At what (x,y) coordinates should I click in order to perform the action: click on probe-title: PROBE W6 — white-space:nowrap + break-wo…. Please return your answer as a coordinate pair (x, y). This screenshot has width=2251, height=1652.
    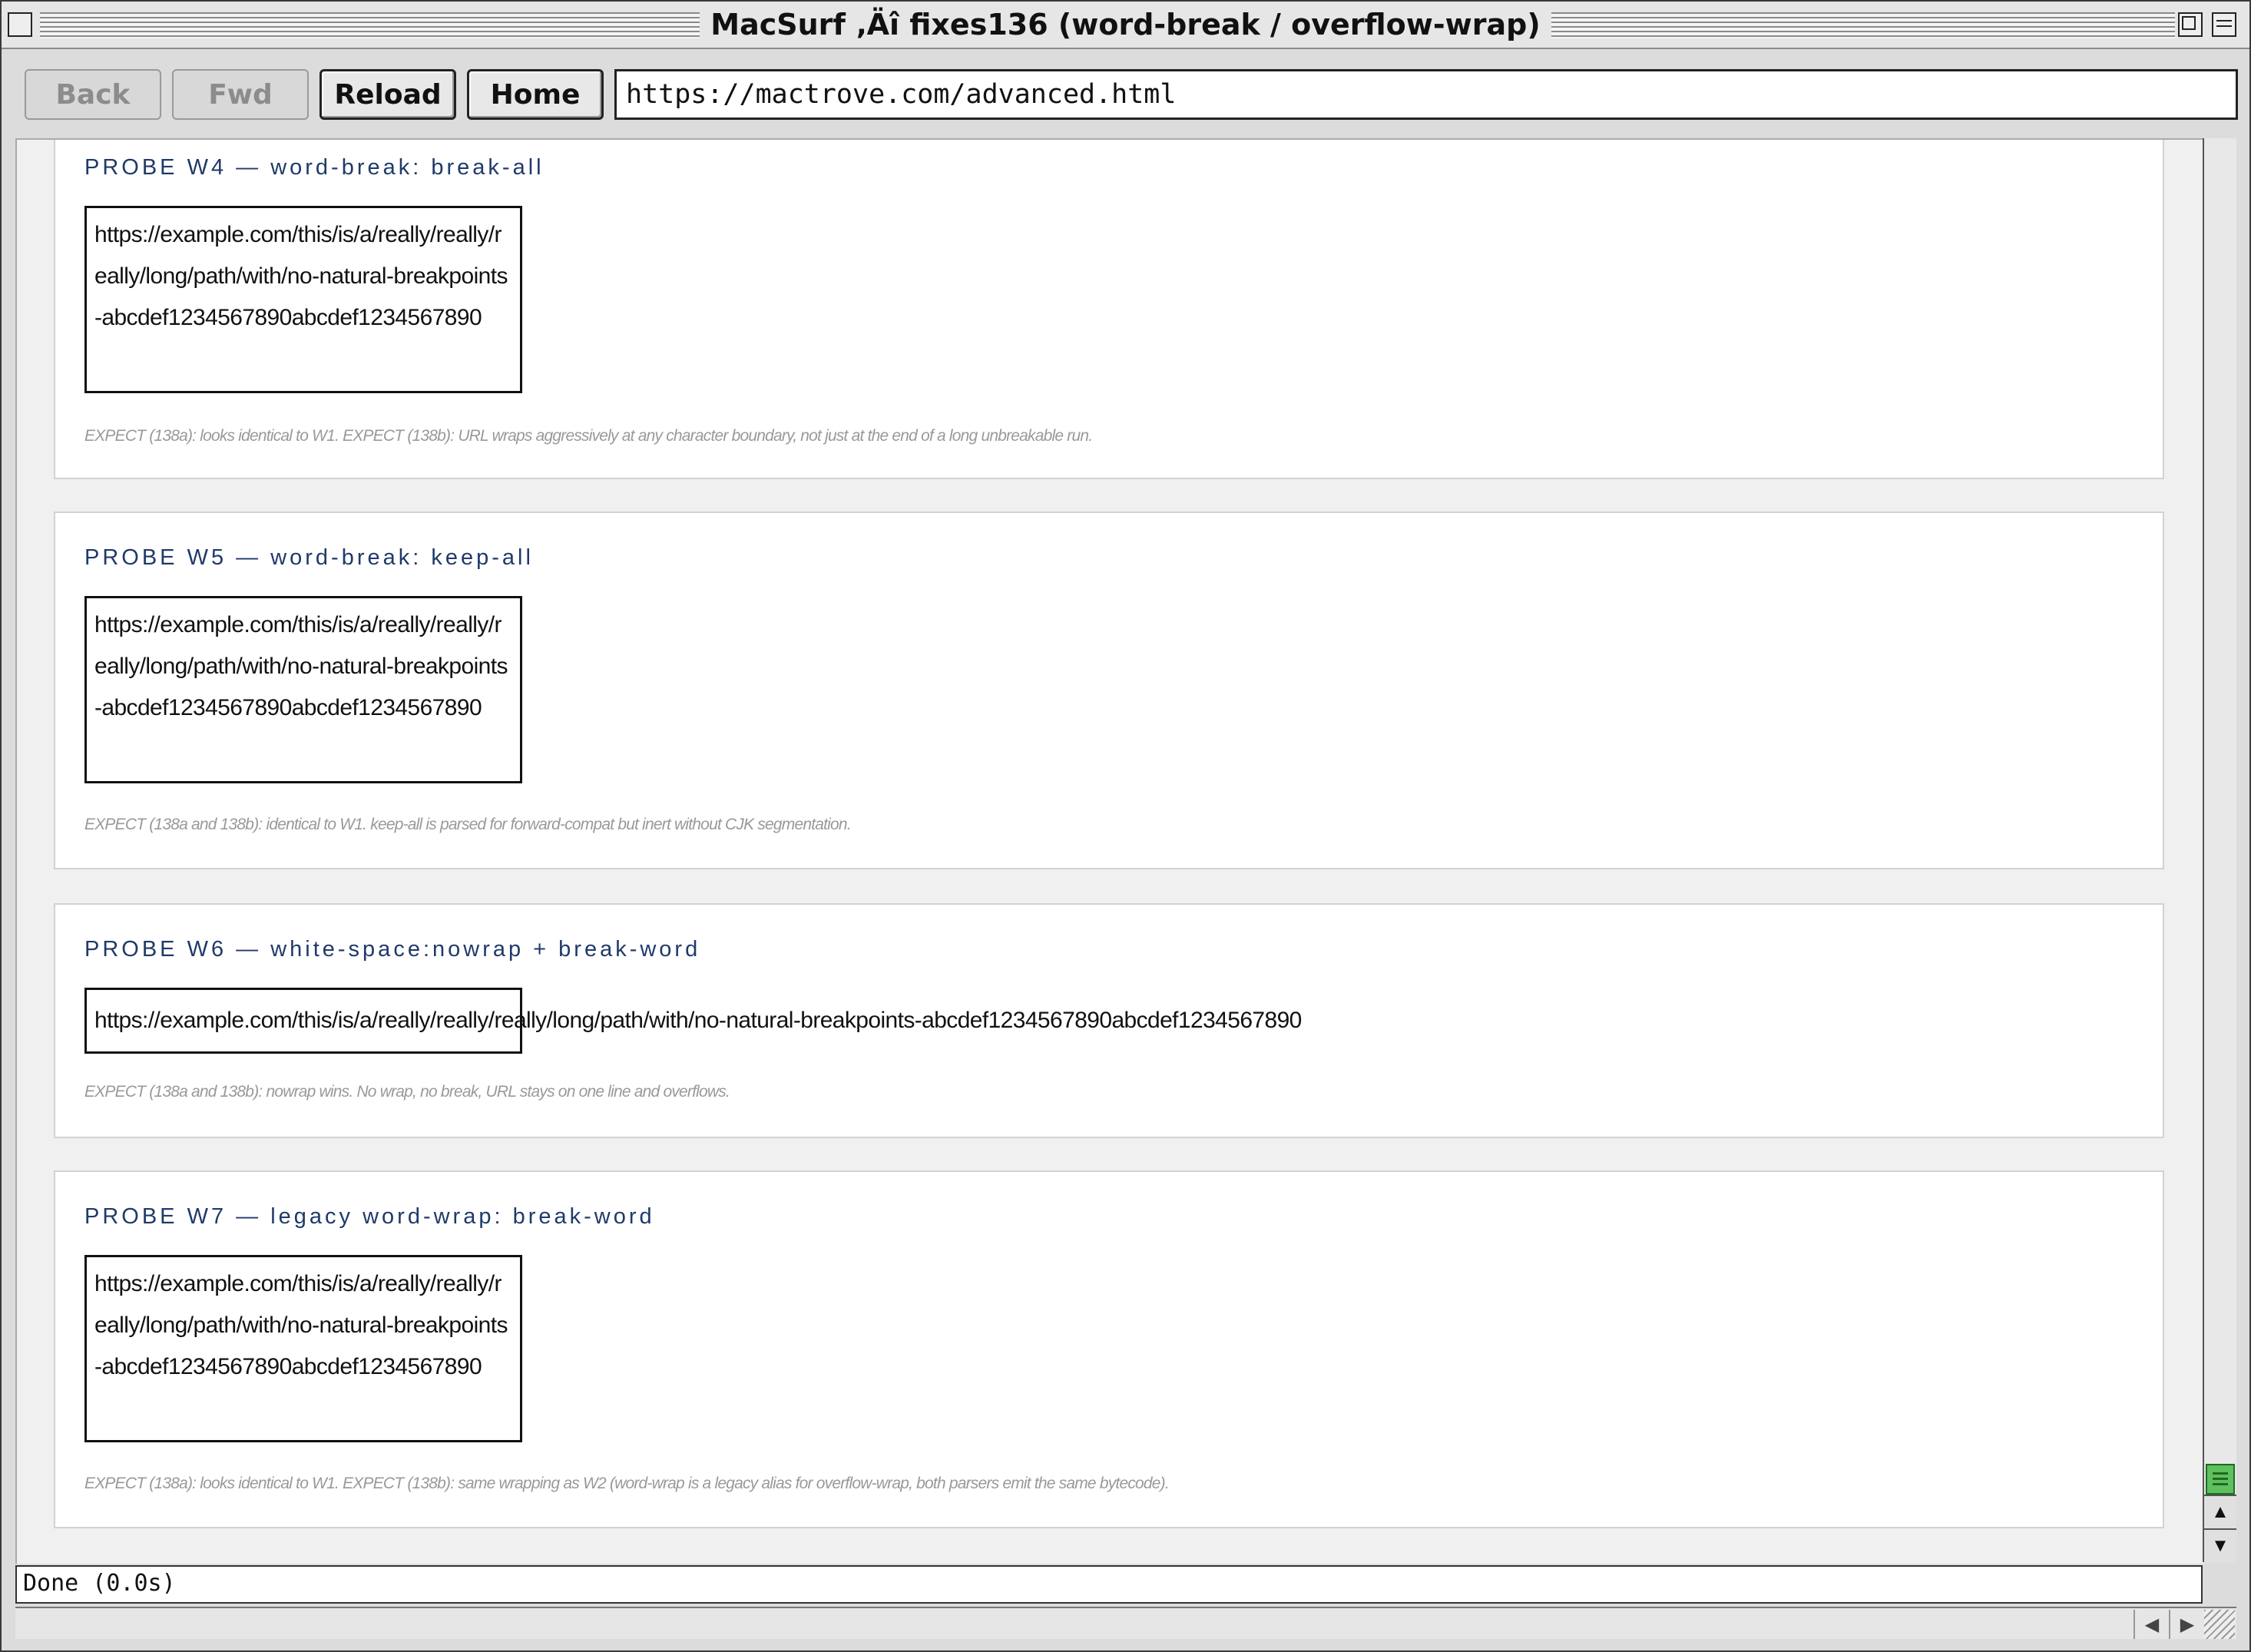
    Looking at the image, I should click on (392, 950).